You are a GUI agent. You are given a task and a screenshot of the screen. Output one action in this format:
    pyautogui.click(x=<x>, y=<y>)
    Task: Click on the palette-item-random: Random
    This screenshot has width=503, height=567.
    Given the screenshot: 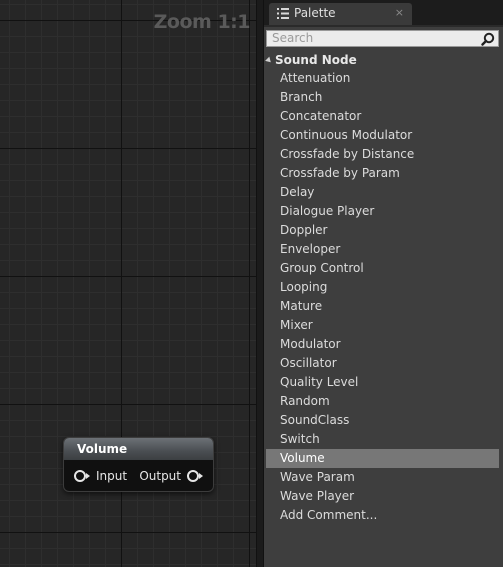 What is the action you would take?
    pyautogui.click(x=382, y=401)
    